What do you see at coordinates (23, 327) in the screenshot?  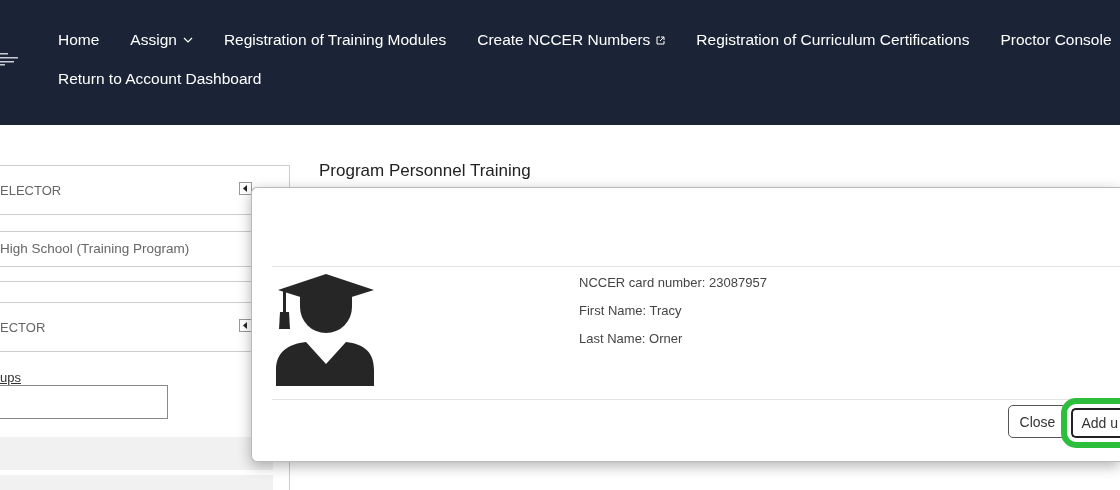 I see `section-title: ECTOR` at bounding box center [23, 327].